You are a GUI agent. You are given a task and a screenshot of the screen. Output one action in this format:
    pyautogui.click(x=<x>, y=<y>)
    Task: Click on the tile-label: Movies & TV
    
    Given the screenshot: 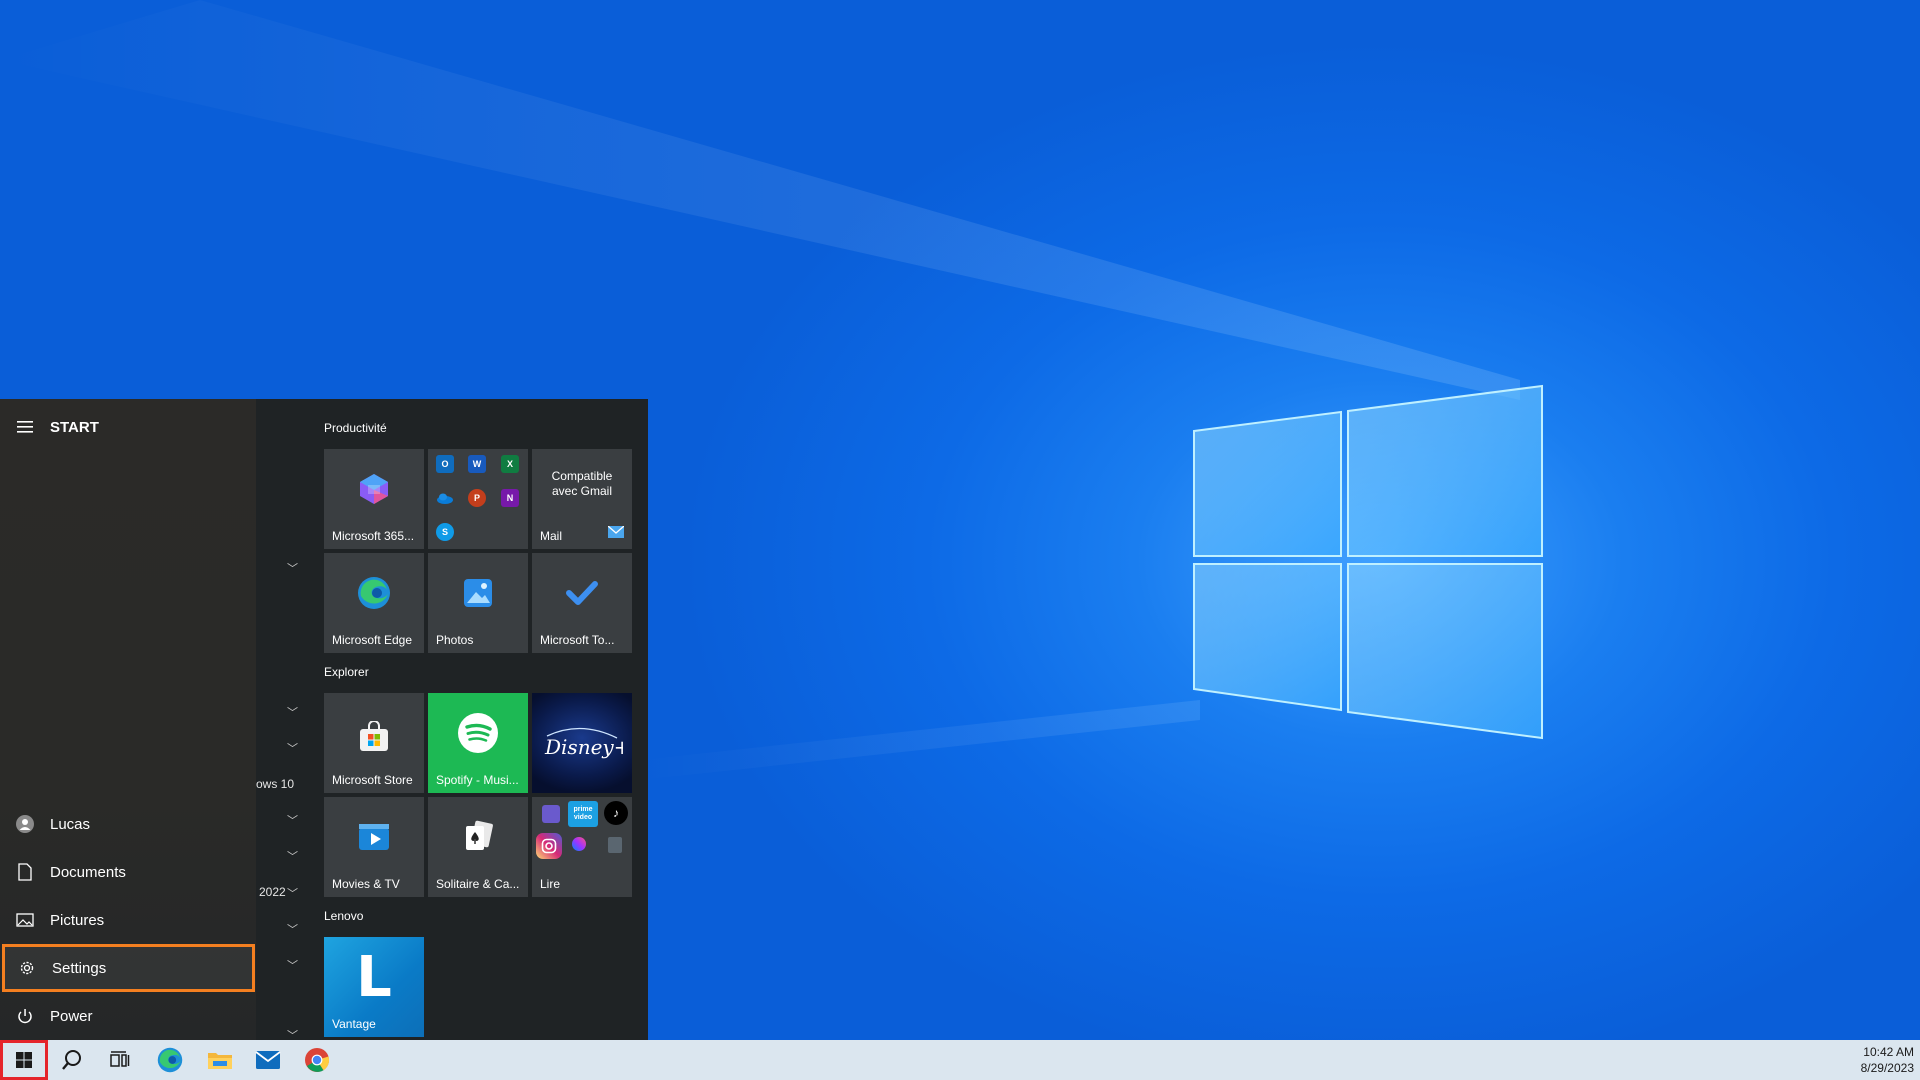 What is the action you would take?
    pyautogui.click(x=366, y=884)
    